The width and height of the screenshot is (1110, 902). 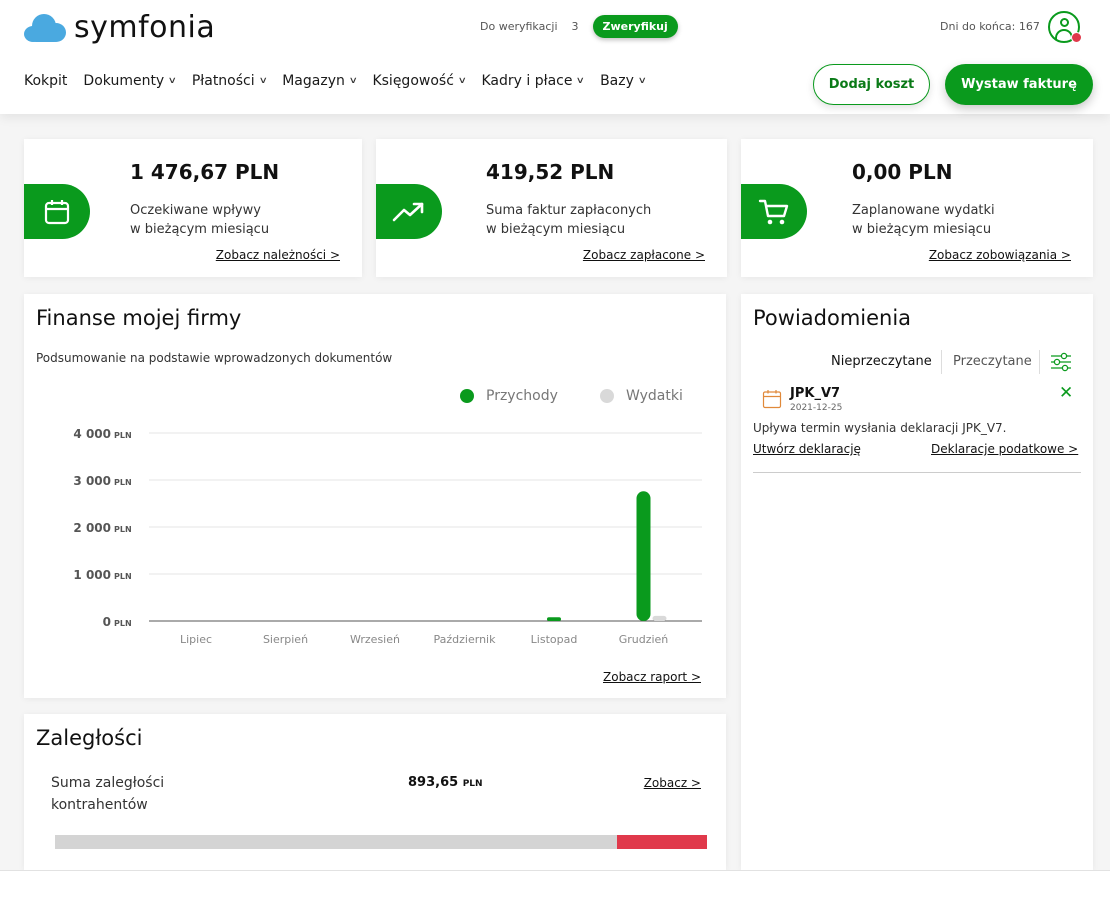 I want to click on notification-tabs: Nieprzeczytane Przeczytane, so click(x=917, y=361).